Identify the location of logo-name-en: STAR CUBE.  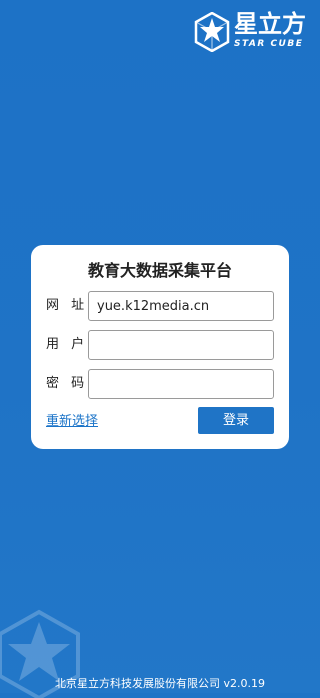
(269, 44).